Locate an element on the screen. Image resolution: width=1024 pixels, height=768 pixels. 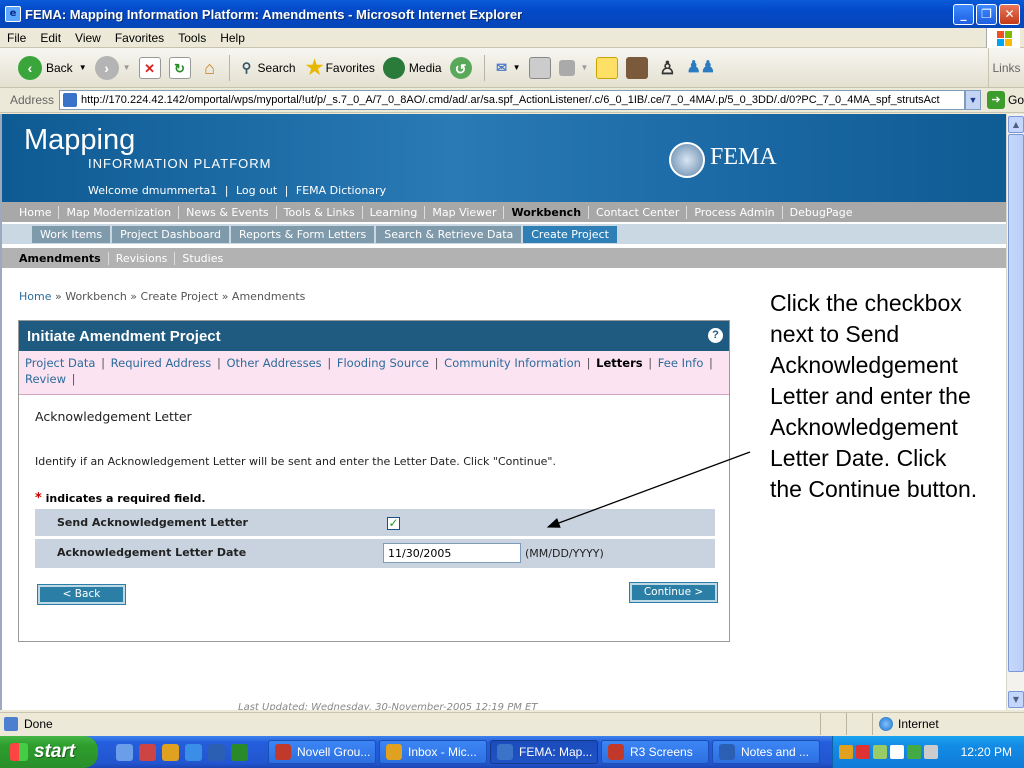
home-button: ⌂ is located at coordinates (210, 68).